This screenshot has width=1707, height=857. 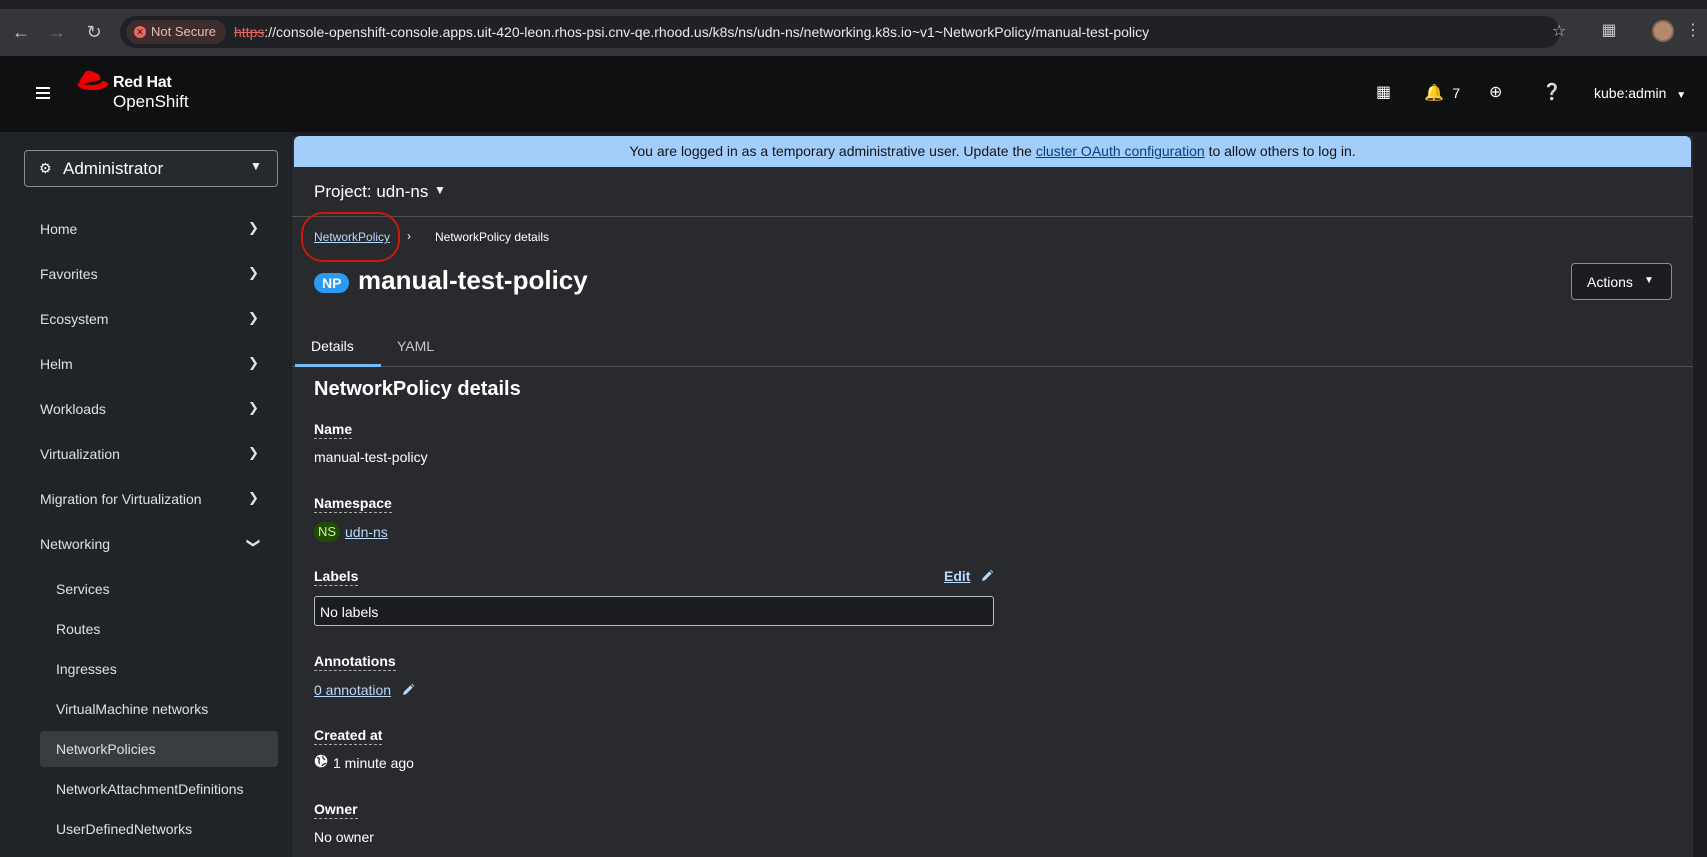 I want to click on sidebar-item-ecosystem: Ecosystem ❯, so click(x=152, y=319).